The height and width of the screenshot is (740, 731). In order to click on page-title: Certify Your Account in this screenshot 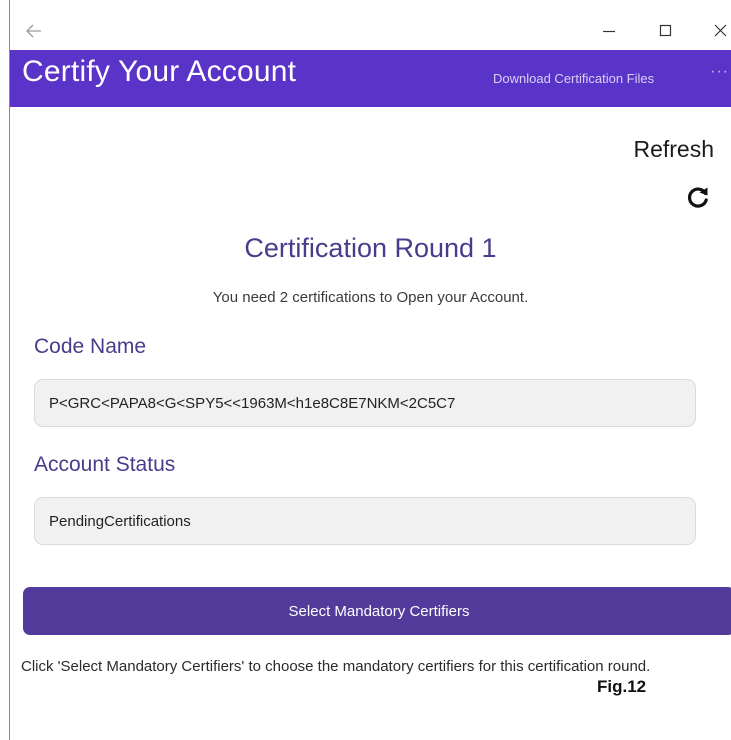, I will do `click(159, 71)`.